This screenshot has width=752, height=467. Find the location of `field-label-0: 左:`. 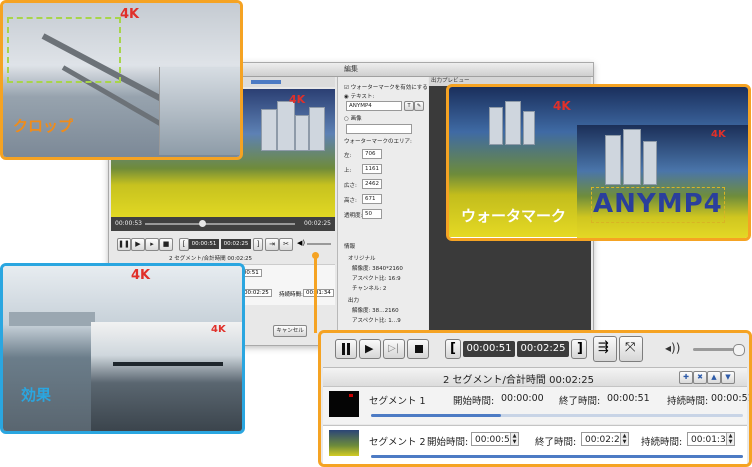

field-label-0: 左: is located at coordinates (348, 156).